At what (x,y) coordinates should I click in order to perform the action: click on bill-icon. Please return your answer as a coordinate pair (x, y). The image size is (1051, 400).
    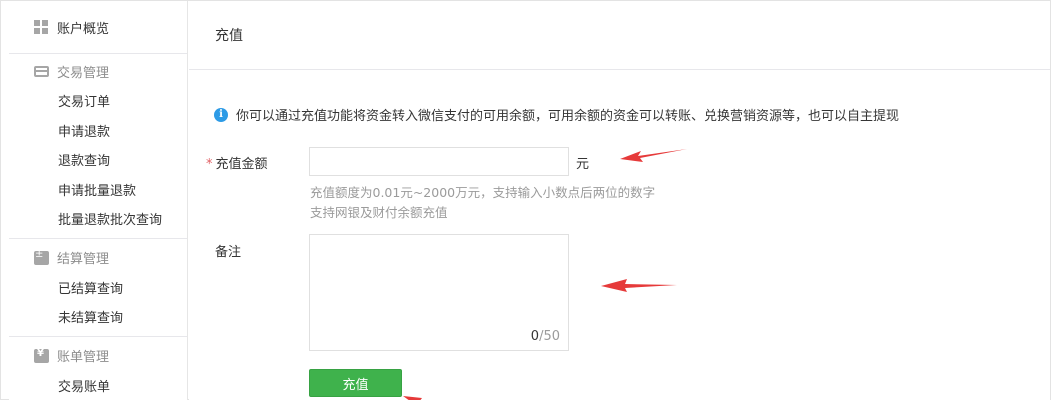
    Looking at the image, I should click on (41, 355).